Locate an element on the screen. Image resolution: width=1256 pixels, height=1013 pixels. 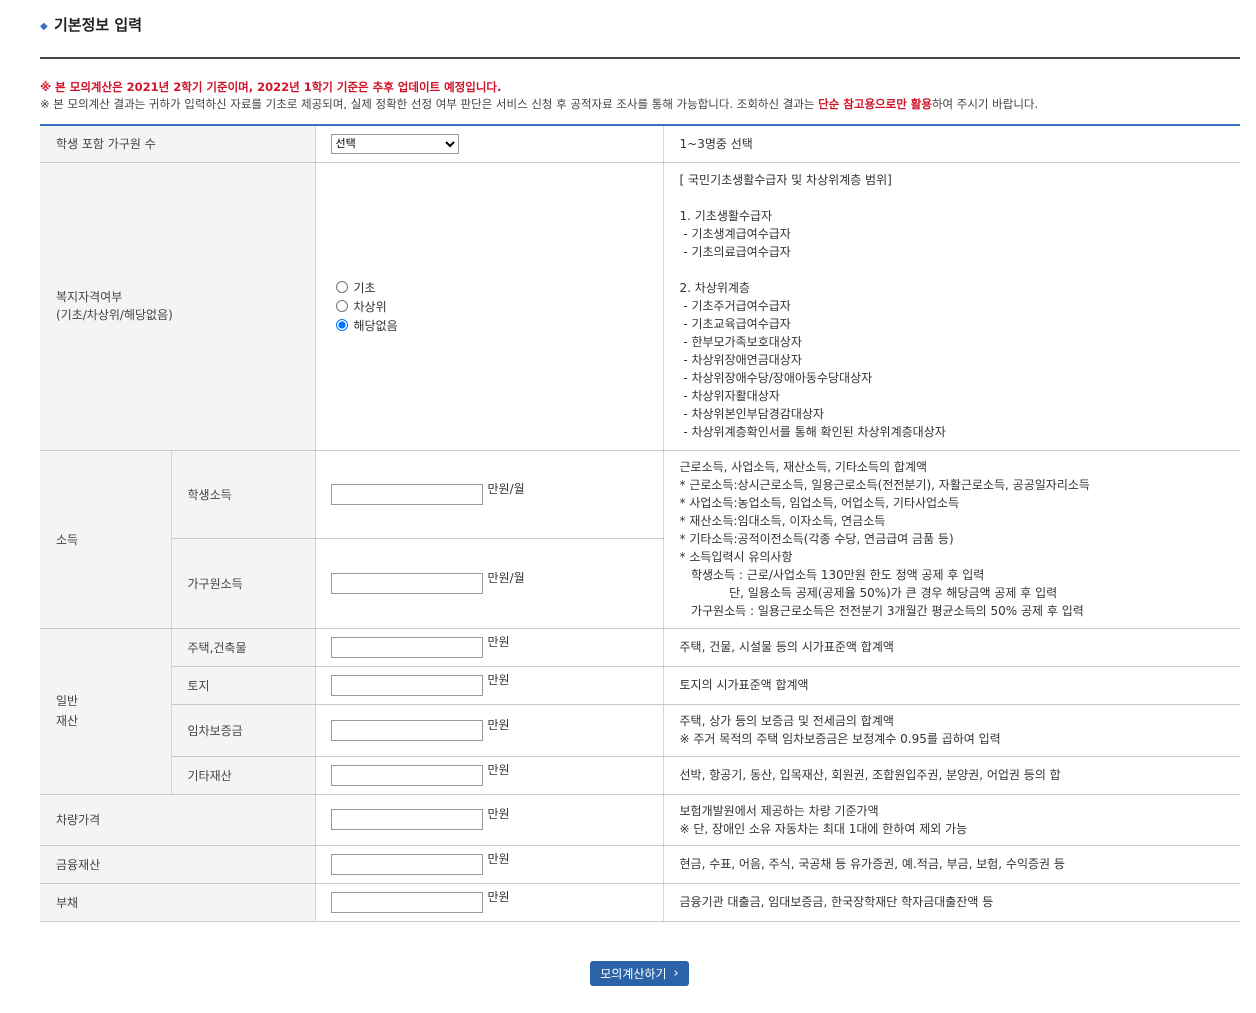
debt-row: 부채 만원 금융기관 대출금, 임대보증금, 한국장학재단 학자금대출잔액 등 is located at coordinates (640, 902).